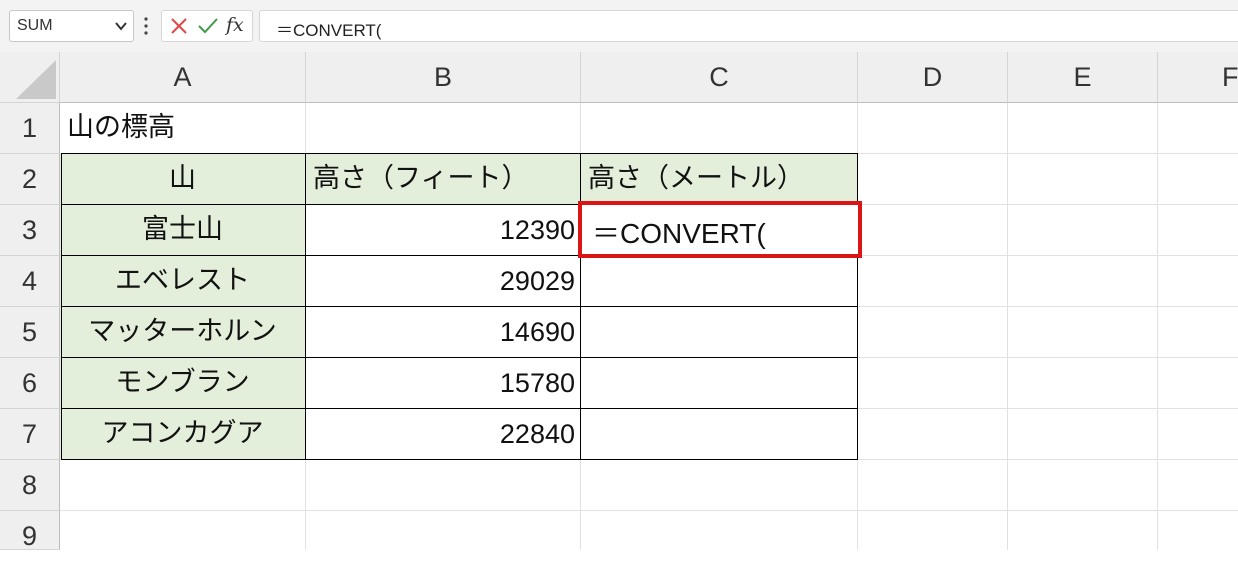 This screenshot has width=1238, height=562. I want to click on row-header-2: 2, so click(30, 179).